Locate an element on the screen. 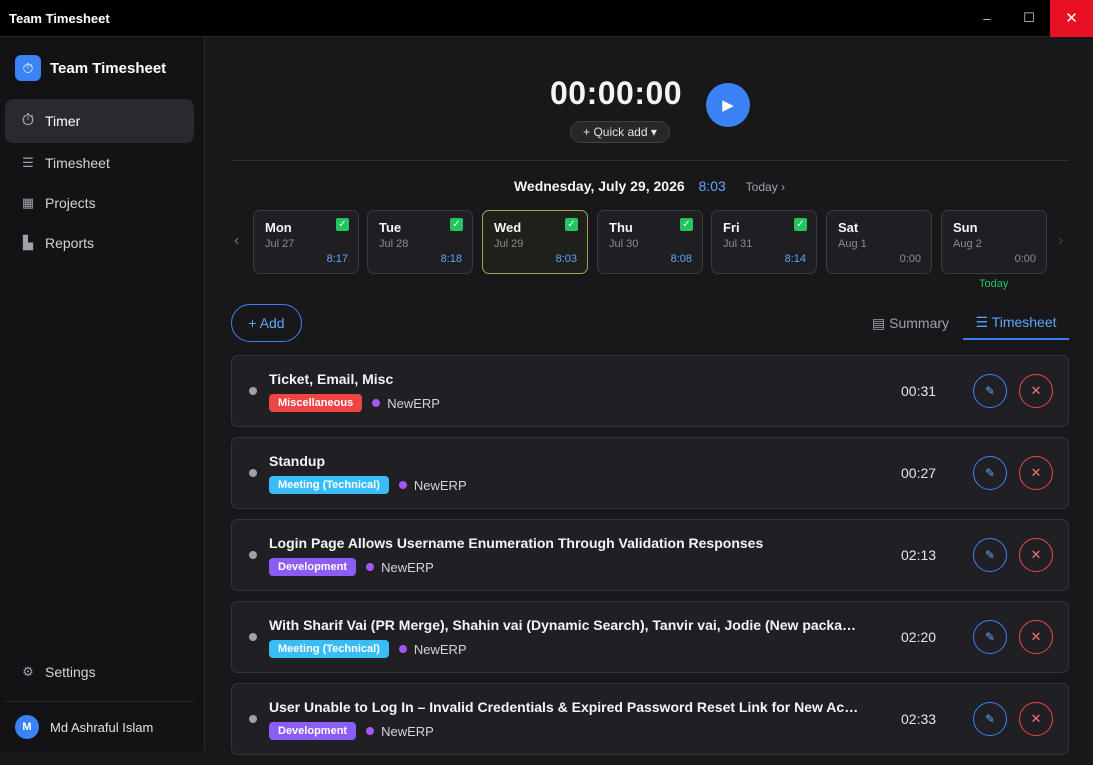 This screenshot has height=765, width=1093. avatar: M is located at coordinates (27, 727).